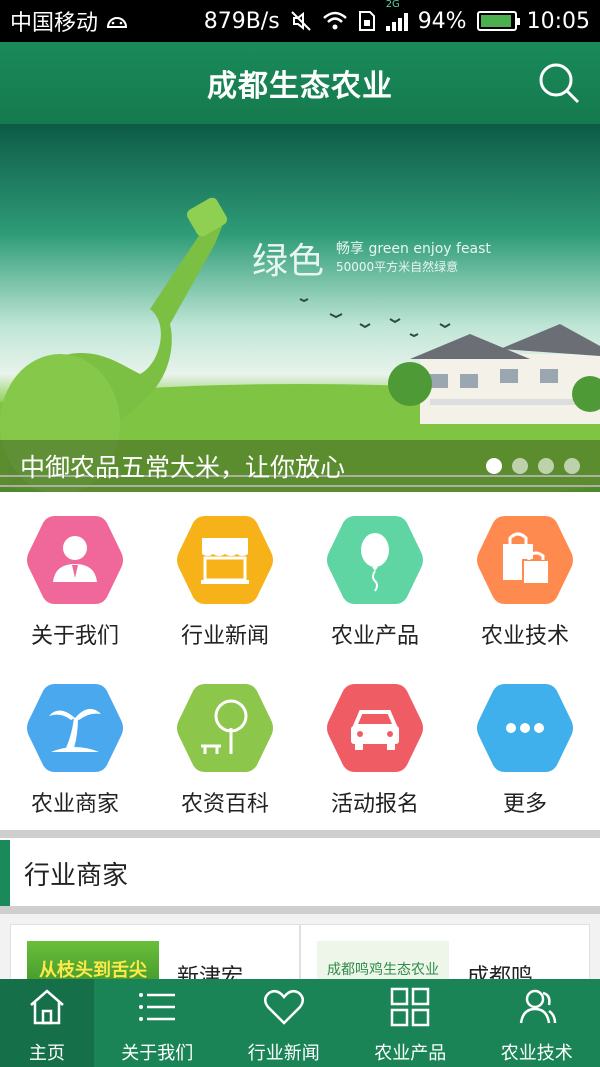 This screenshot has width=600, height=1067. I want to click on nav-item-industry-news: 行业新闻, so click(284, 1023).